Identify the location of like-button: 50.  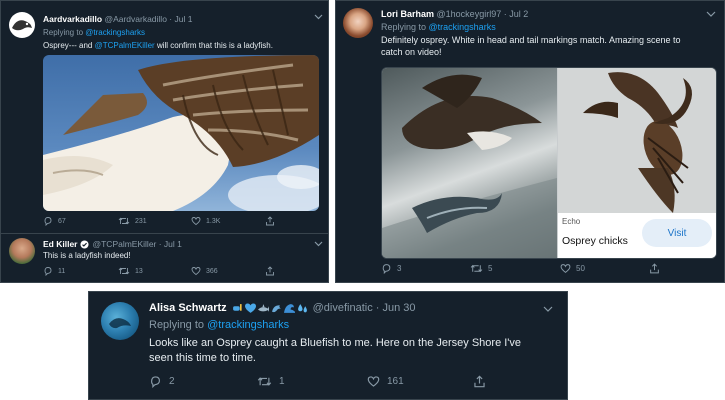
(572, 268).